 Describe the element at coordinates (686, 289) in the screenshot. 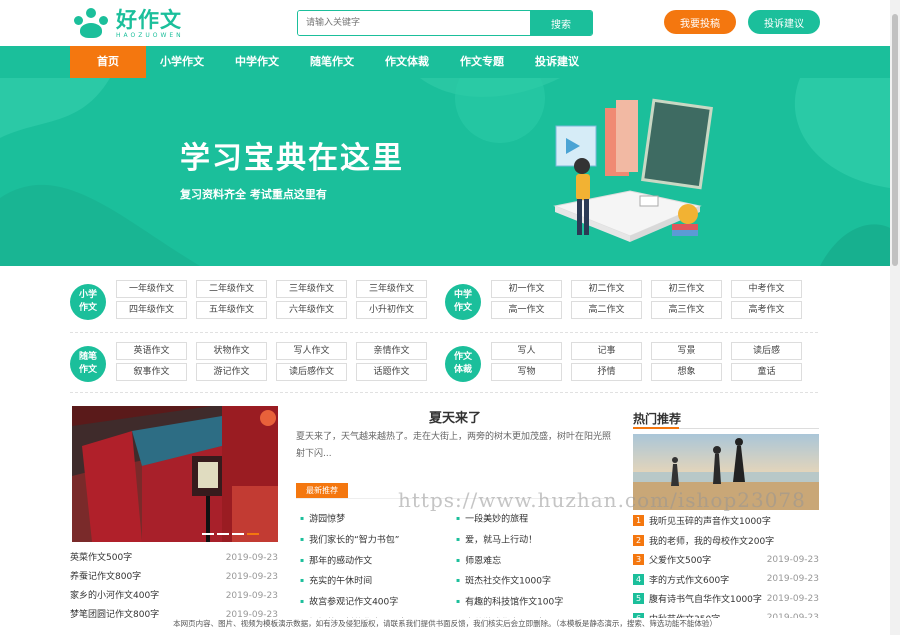

I see `category-tag: 初三作文` at that location.